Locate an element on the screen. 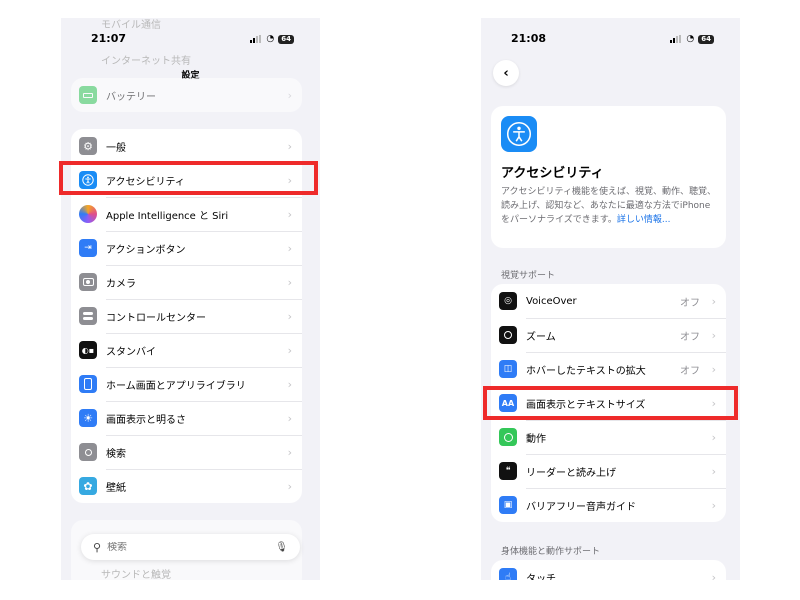 The height and width of the screenshot is (600, 800). settings-item-siri: Apple Intelligence と Siri › is located at coordinates (186, 214).